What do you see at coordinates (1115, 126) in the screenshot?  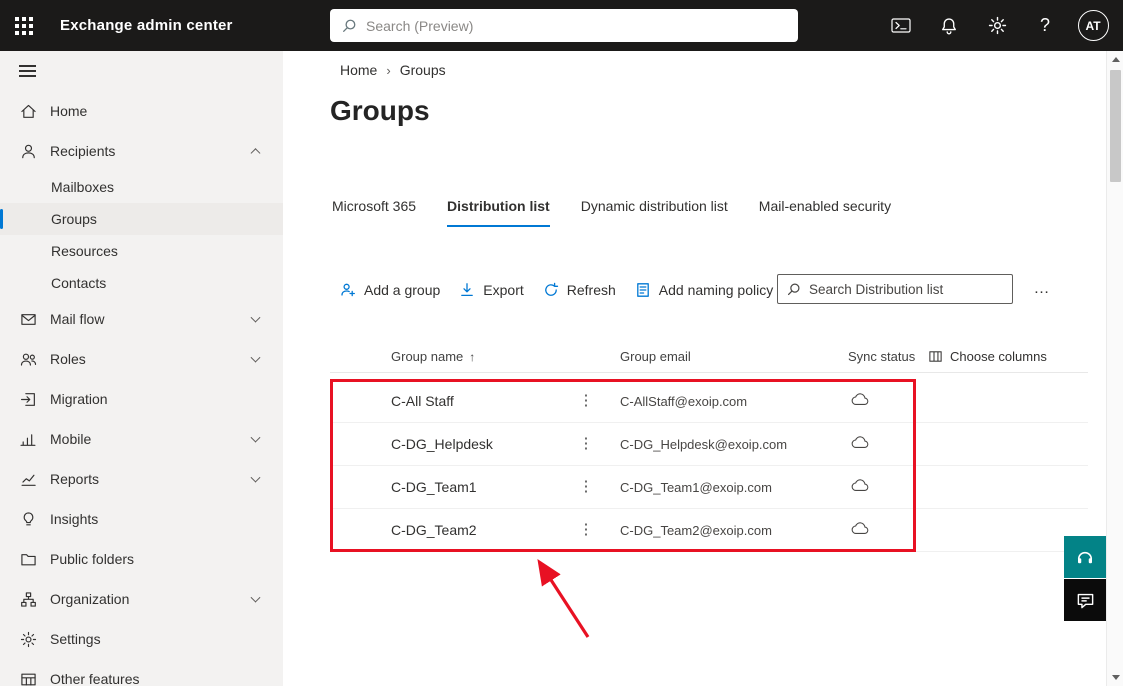 I see `scrollbar-thumb` at bounding box center [1115, 126].